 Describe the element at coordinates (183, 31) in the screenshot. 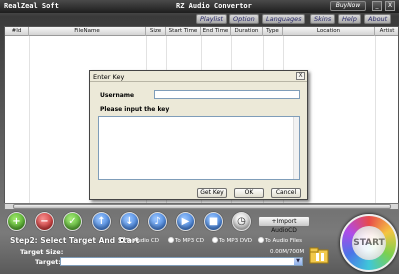

I see `column-start-time: Start Time` at that location.